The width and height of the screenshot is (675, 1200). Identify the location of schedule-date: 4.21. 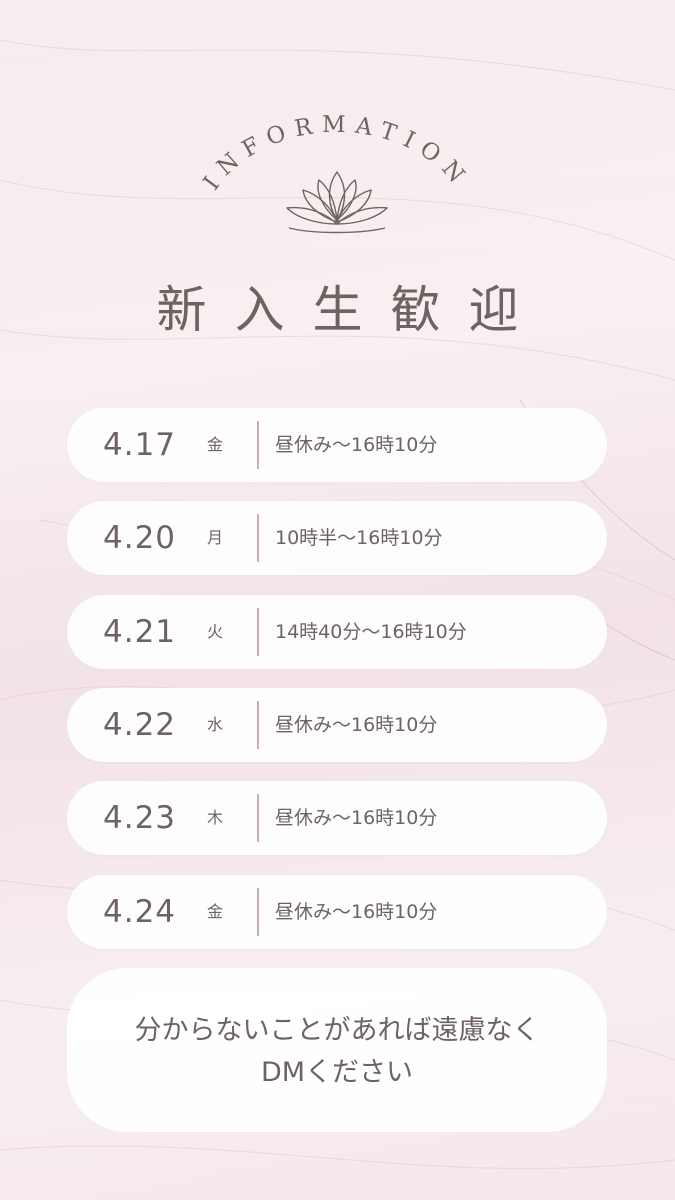
(140, 632).